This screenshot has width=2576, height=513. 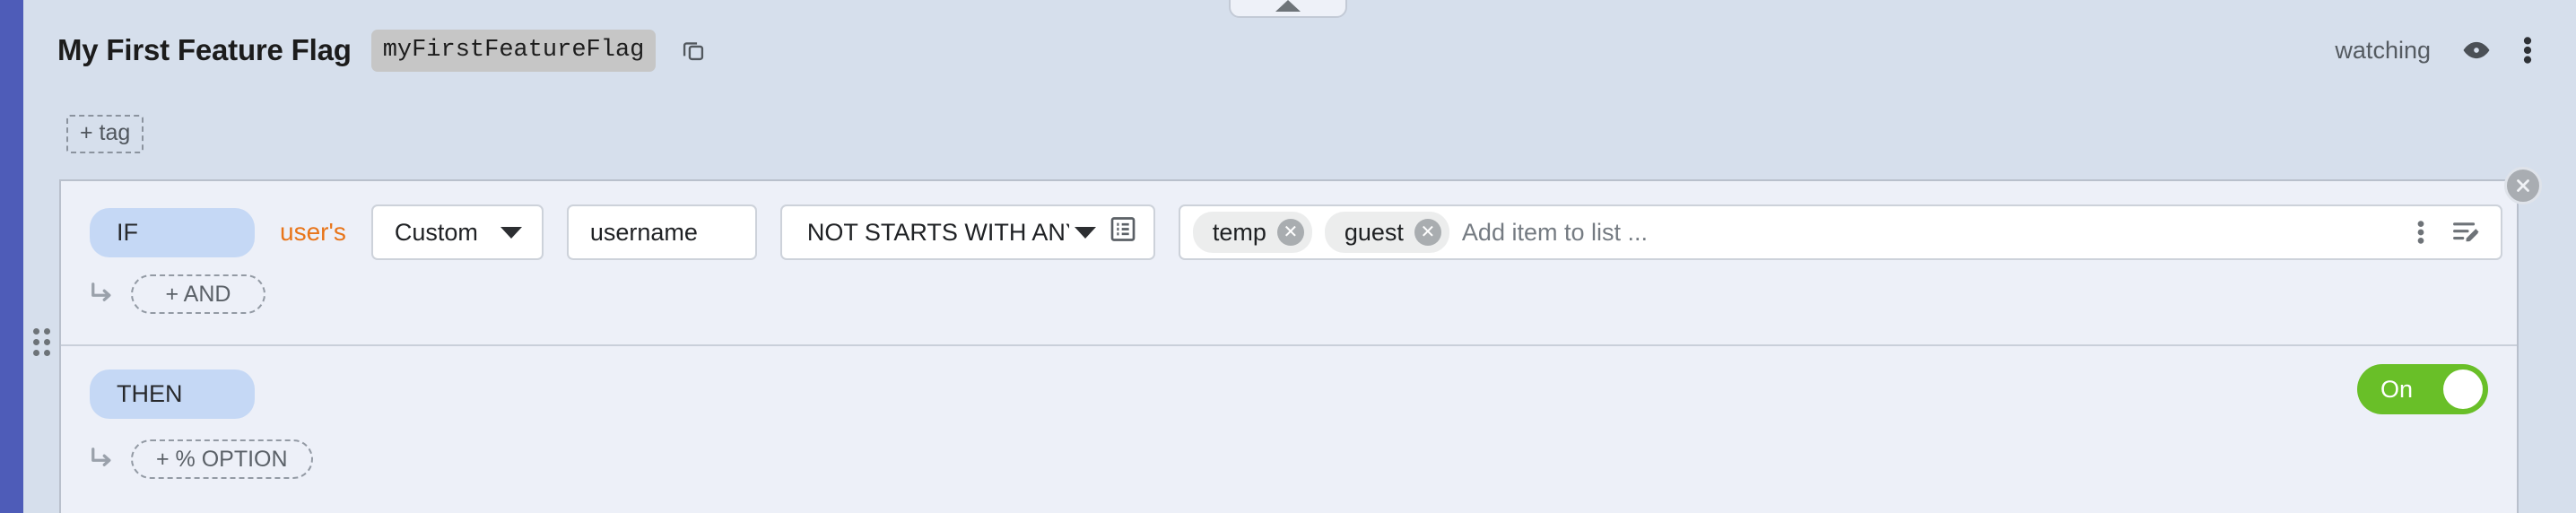 I want to click on flag-header-left: My First Feature Flag myFirstFeatureFlag, so click(x=381, y=50).